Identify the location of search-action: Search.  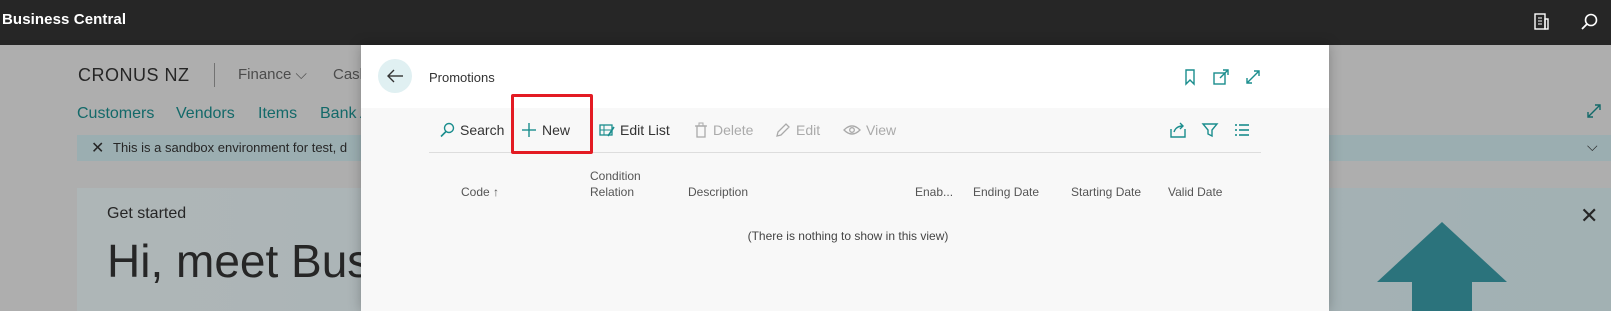
(471, 130).